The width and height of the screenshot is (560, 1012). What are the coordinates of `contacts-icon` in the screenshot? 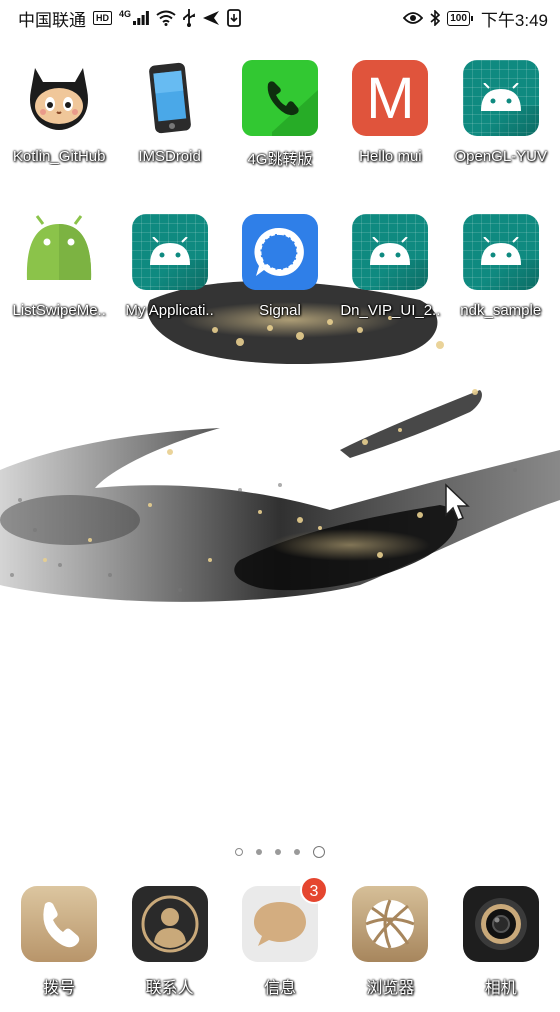 It's located at (169, 924).